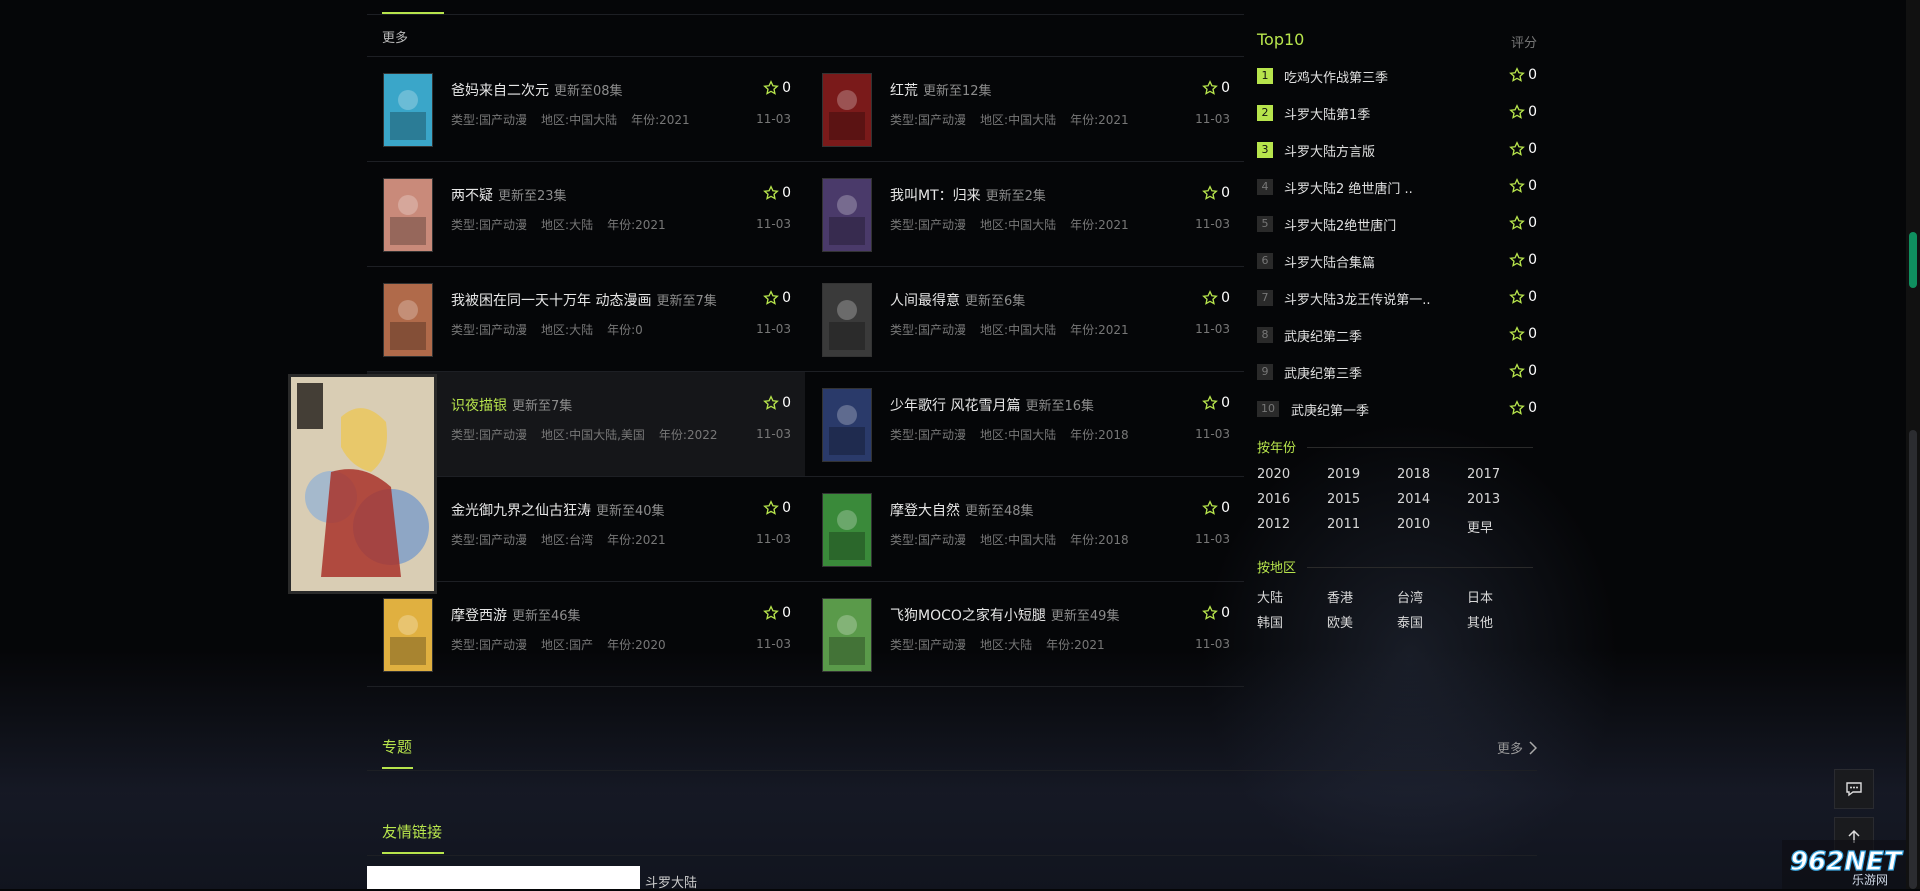 The width and height of the screenshot is (1920, 891). Describe the element at coordinates (1025, 529) in the screenshot. I see `list-item: 摩登大自然 更新至48集 类型:国产动漫 地区:中国大陆 年份:2018 0 11-03` at that location.